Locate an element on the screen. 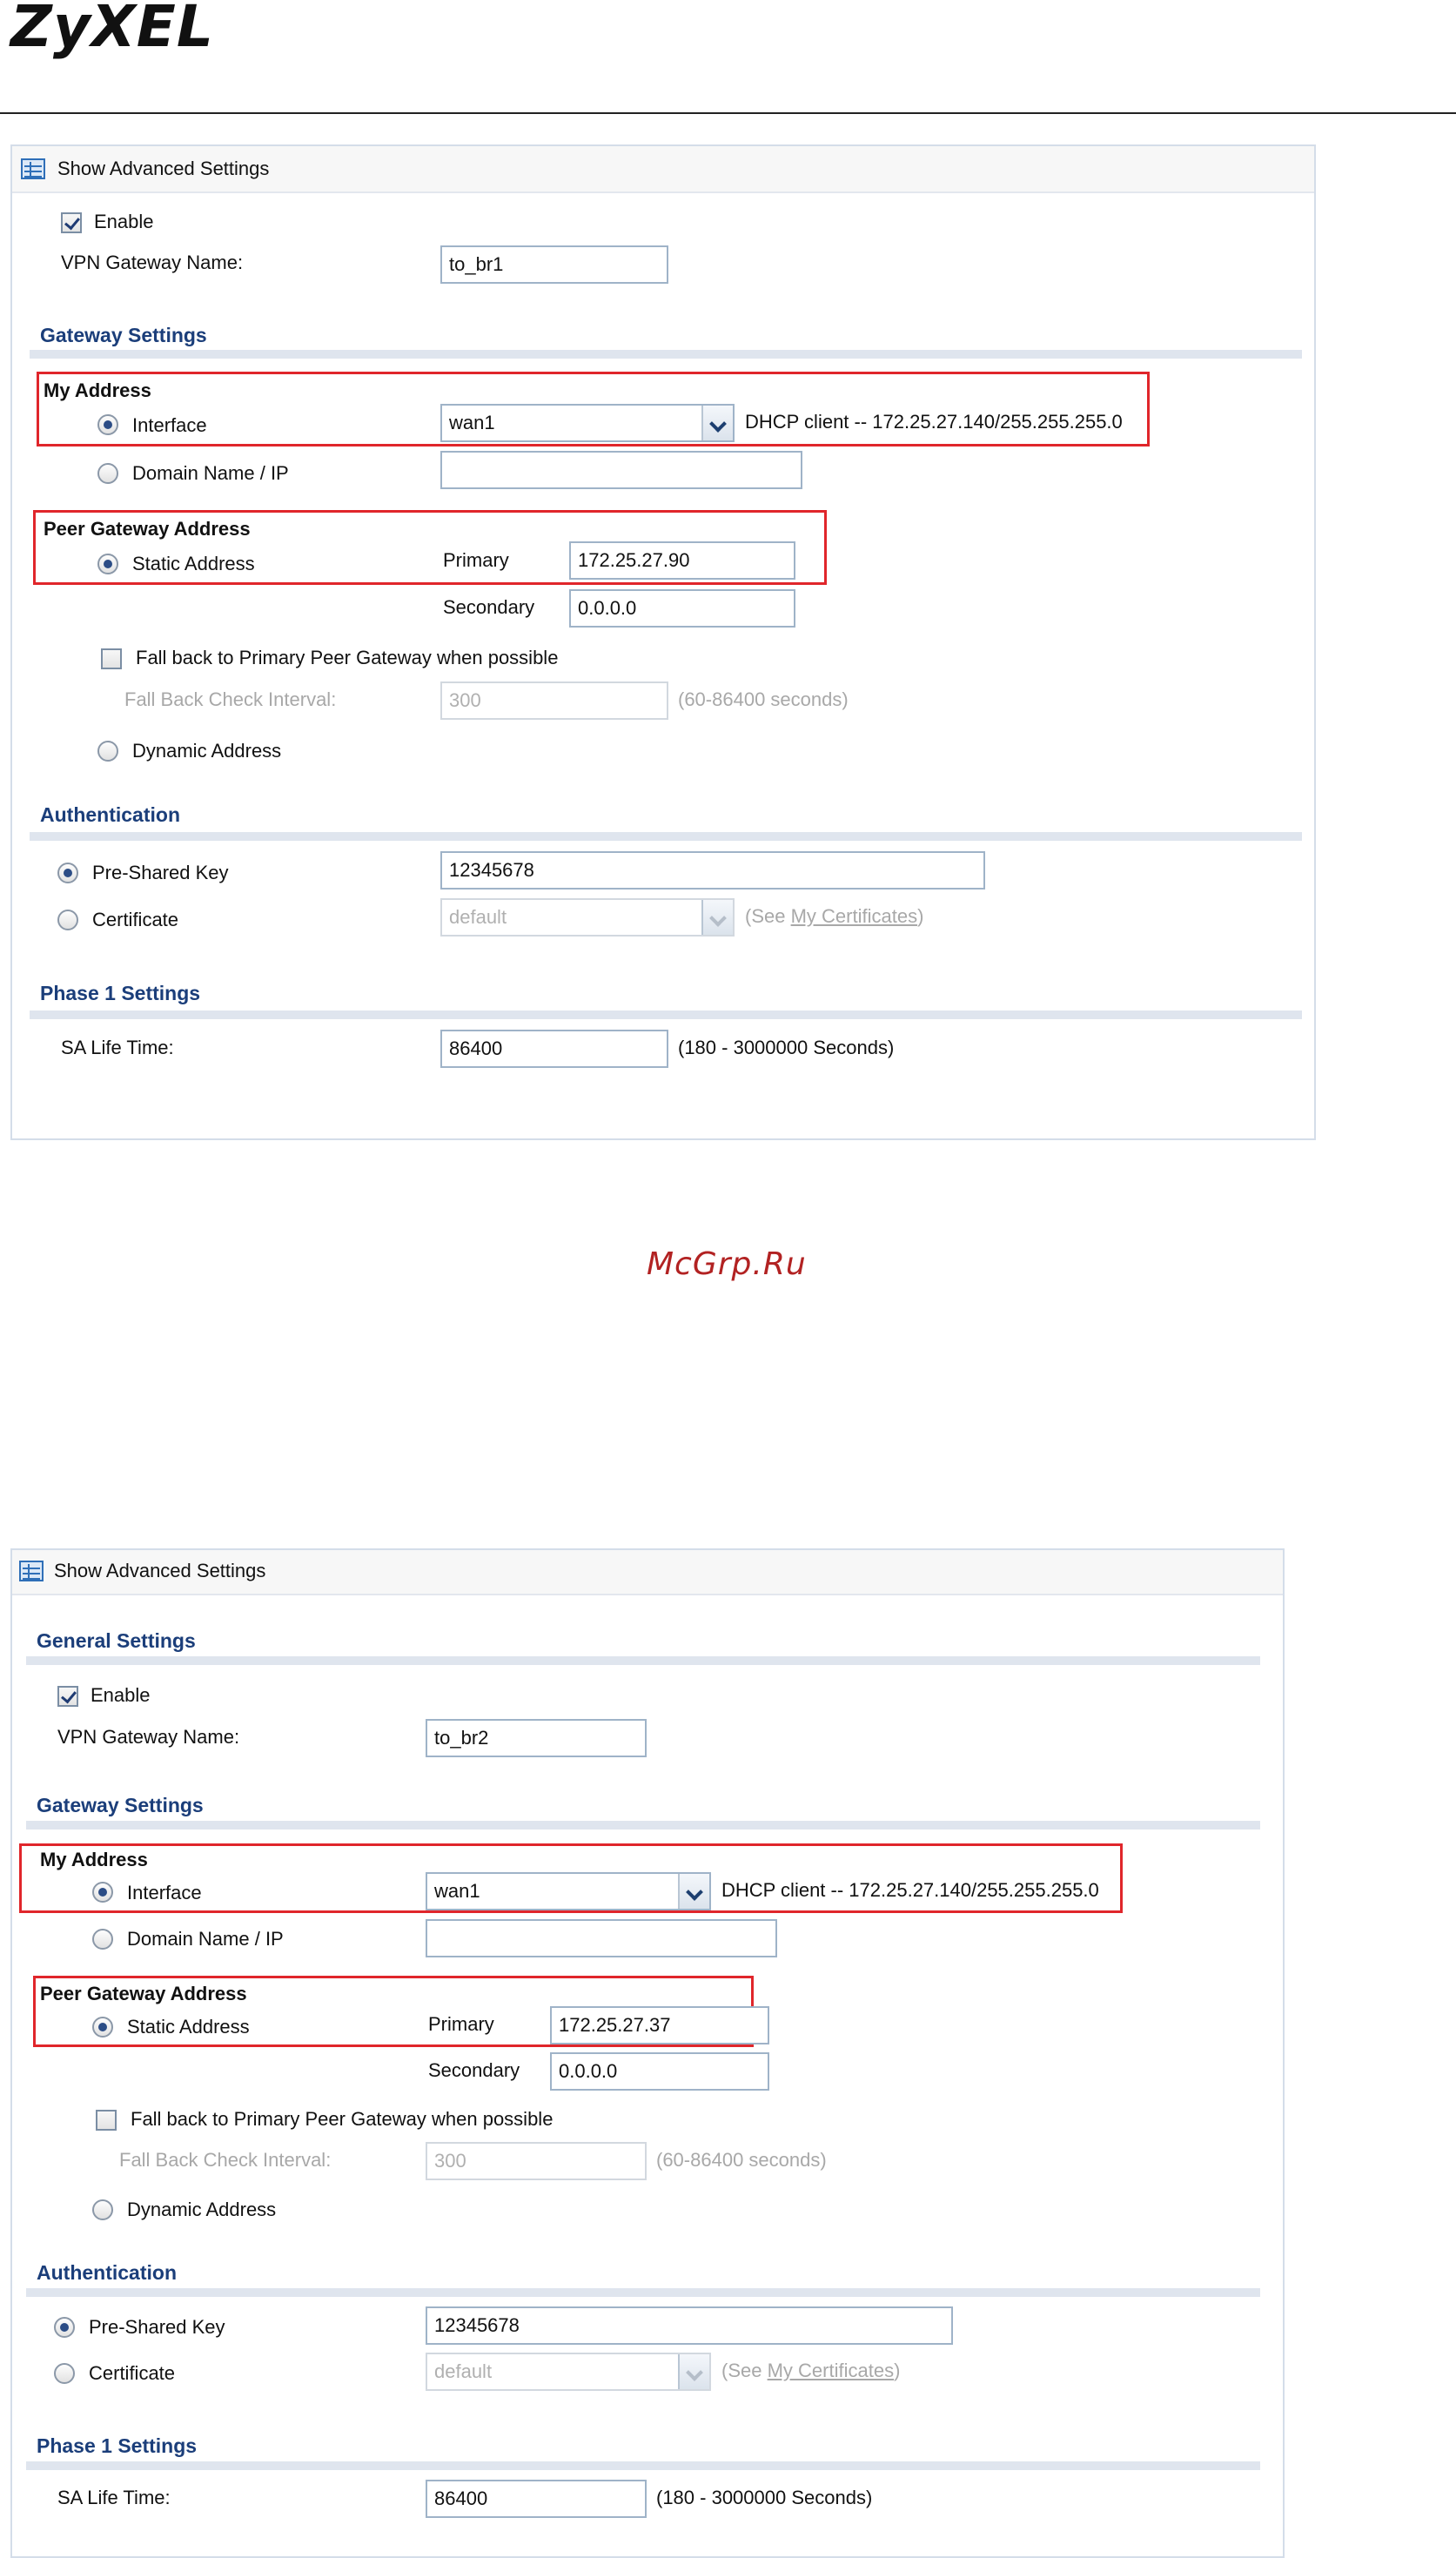 Image resolution: width=1456 pixels, height=2558 pixels. vpn-gateway-name-input: to_br1 is located at coordinates (554, 264).